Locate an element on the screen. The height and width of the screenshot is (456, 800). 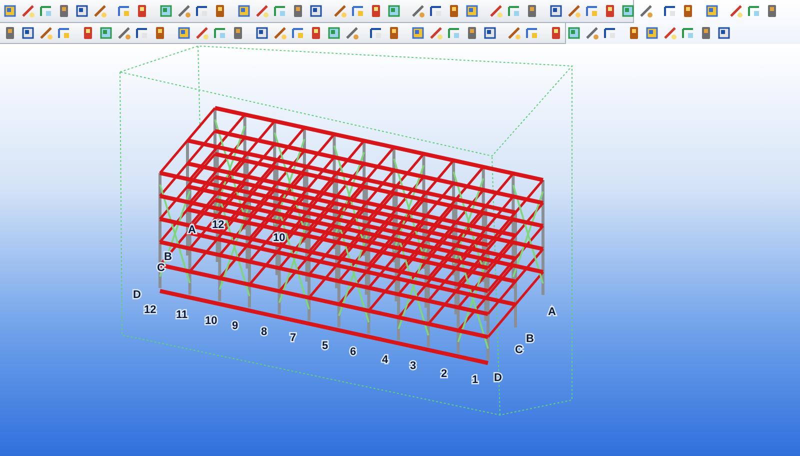
grid-label: B is located at coordinates (530, 339).